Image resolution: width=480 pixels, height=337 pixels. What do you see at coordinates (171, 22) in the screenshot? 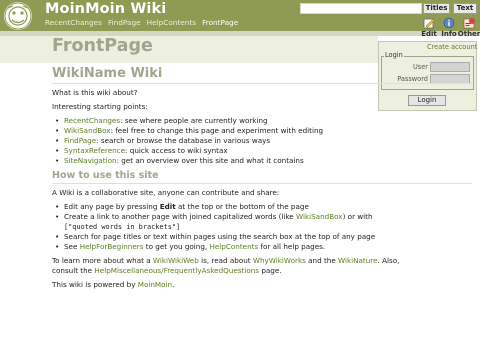
I see `nav-helpcontents: HelpContents` at bounding box center [171, 22].